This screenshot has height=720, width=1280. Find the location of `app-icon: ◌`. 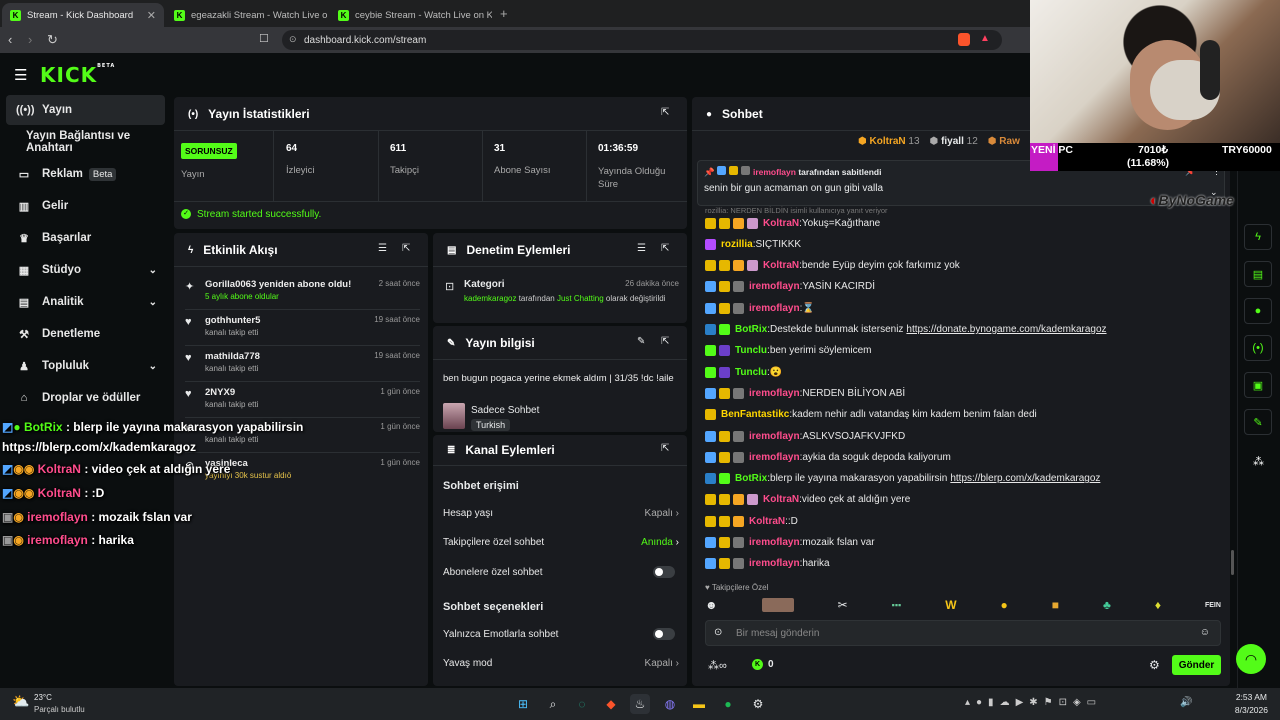

app-icon: ◌ is located at coordinates (582, 704).